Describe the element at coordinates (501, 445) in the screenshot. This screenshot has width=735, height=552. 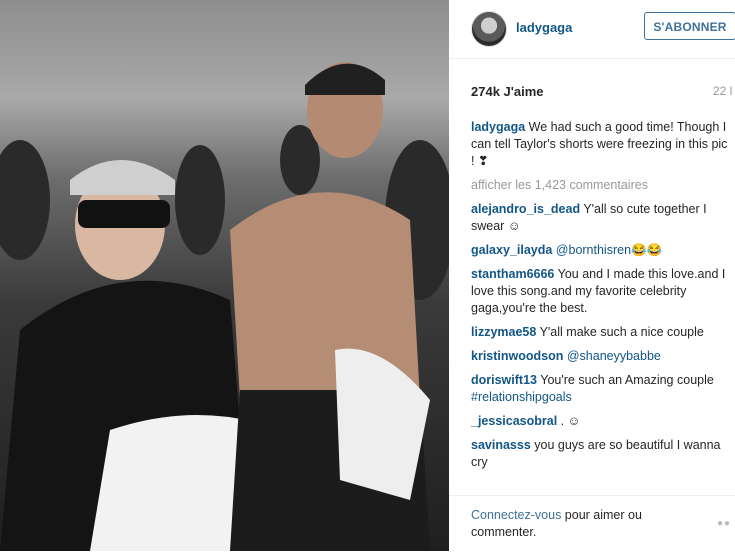
I see `comment-username: savinasss` at that location.